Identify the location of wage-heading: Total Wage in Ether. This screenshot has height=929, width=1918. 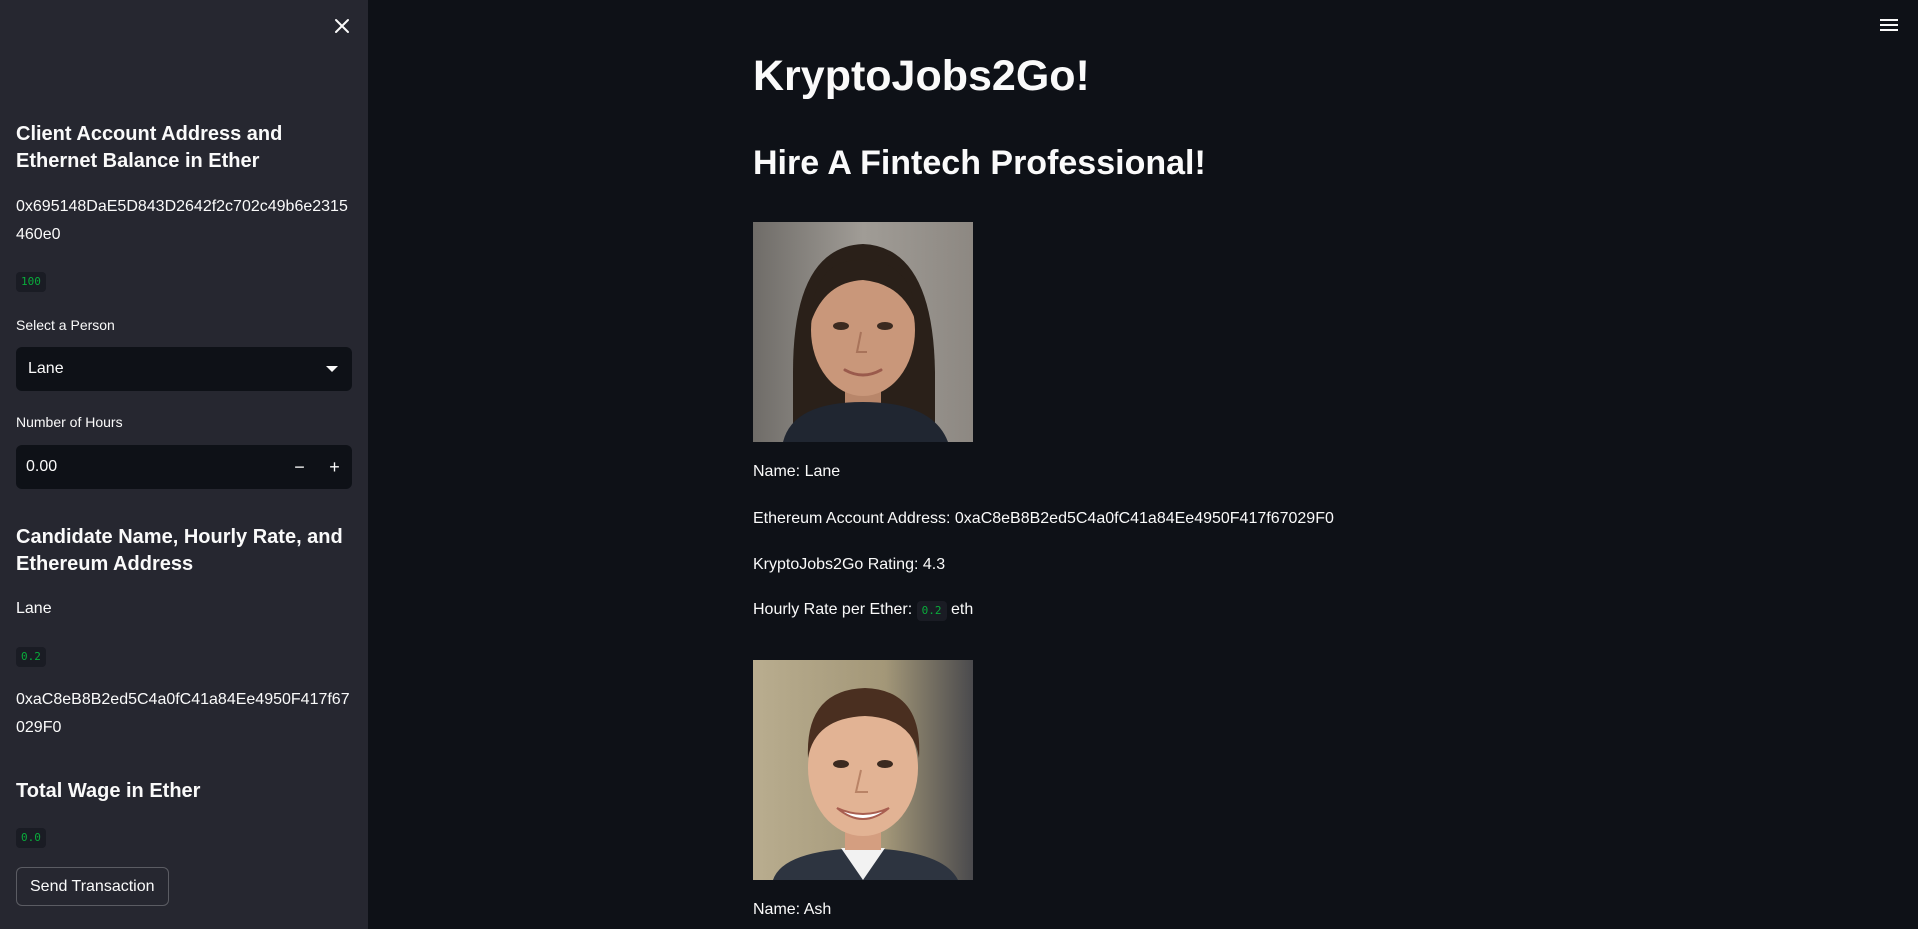
(108, 791).